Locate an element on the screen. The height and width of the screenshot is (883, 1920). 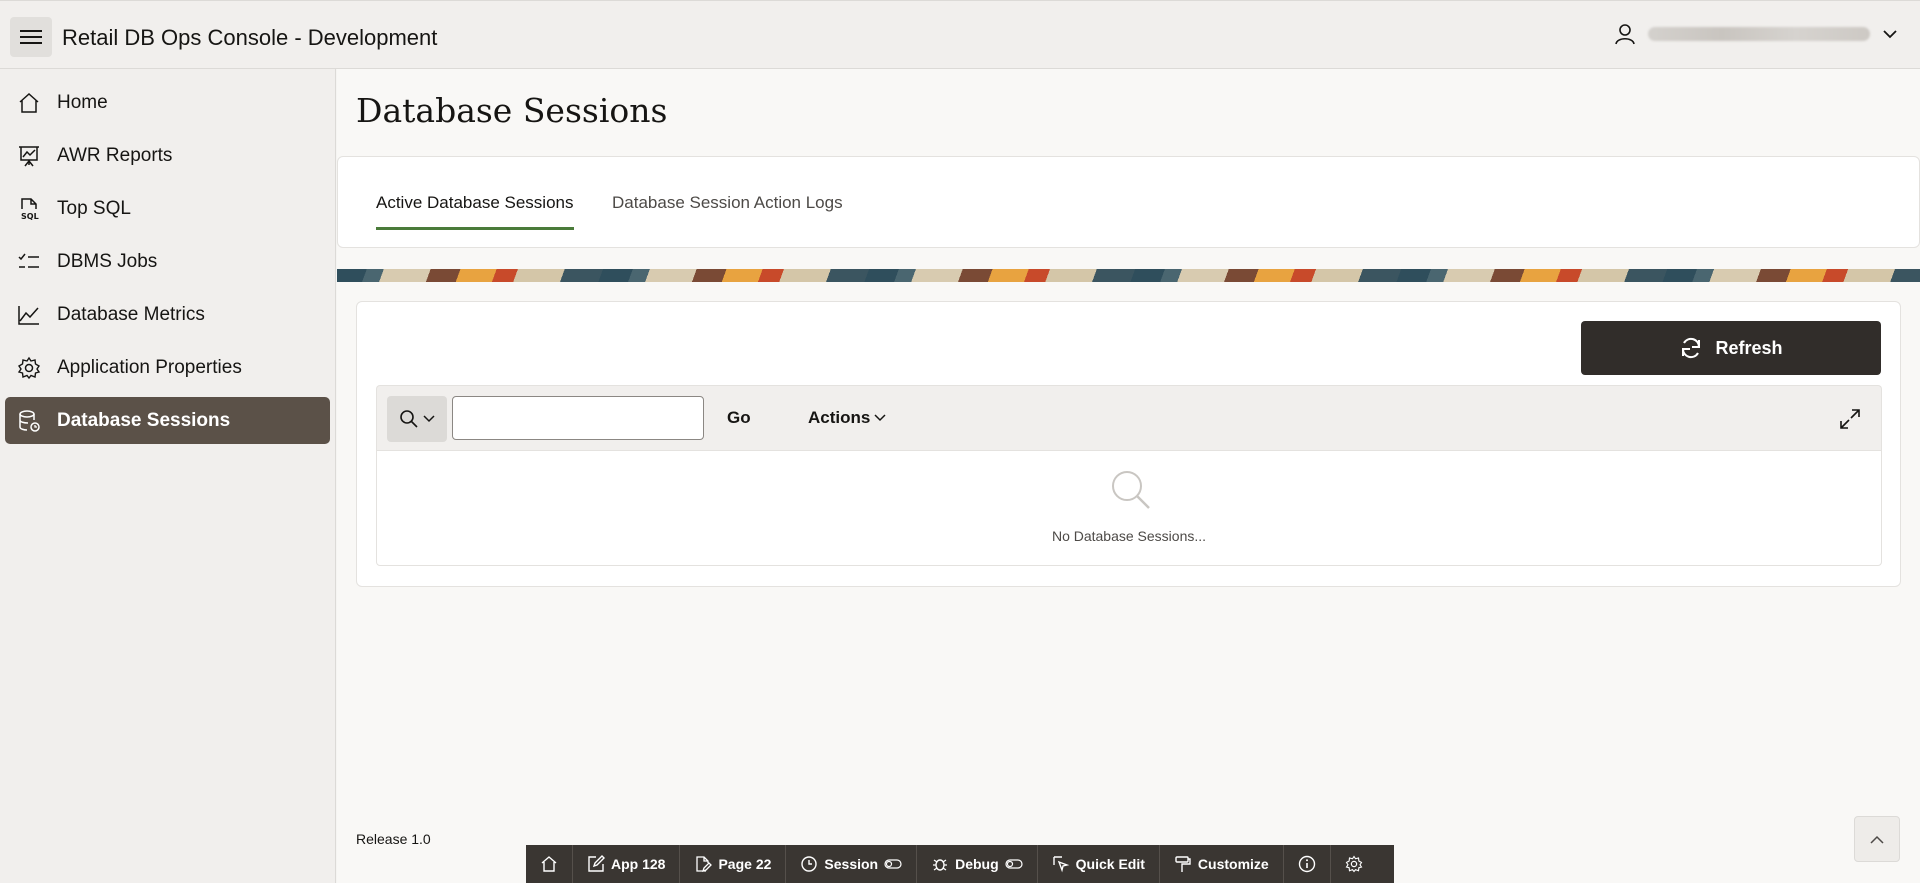
refresh-button: Refresh is located at coordinates (1731, 348).